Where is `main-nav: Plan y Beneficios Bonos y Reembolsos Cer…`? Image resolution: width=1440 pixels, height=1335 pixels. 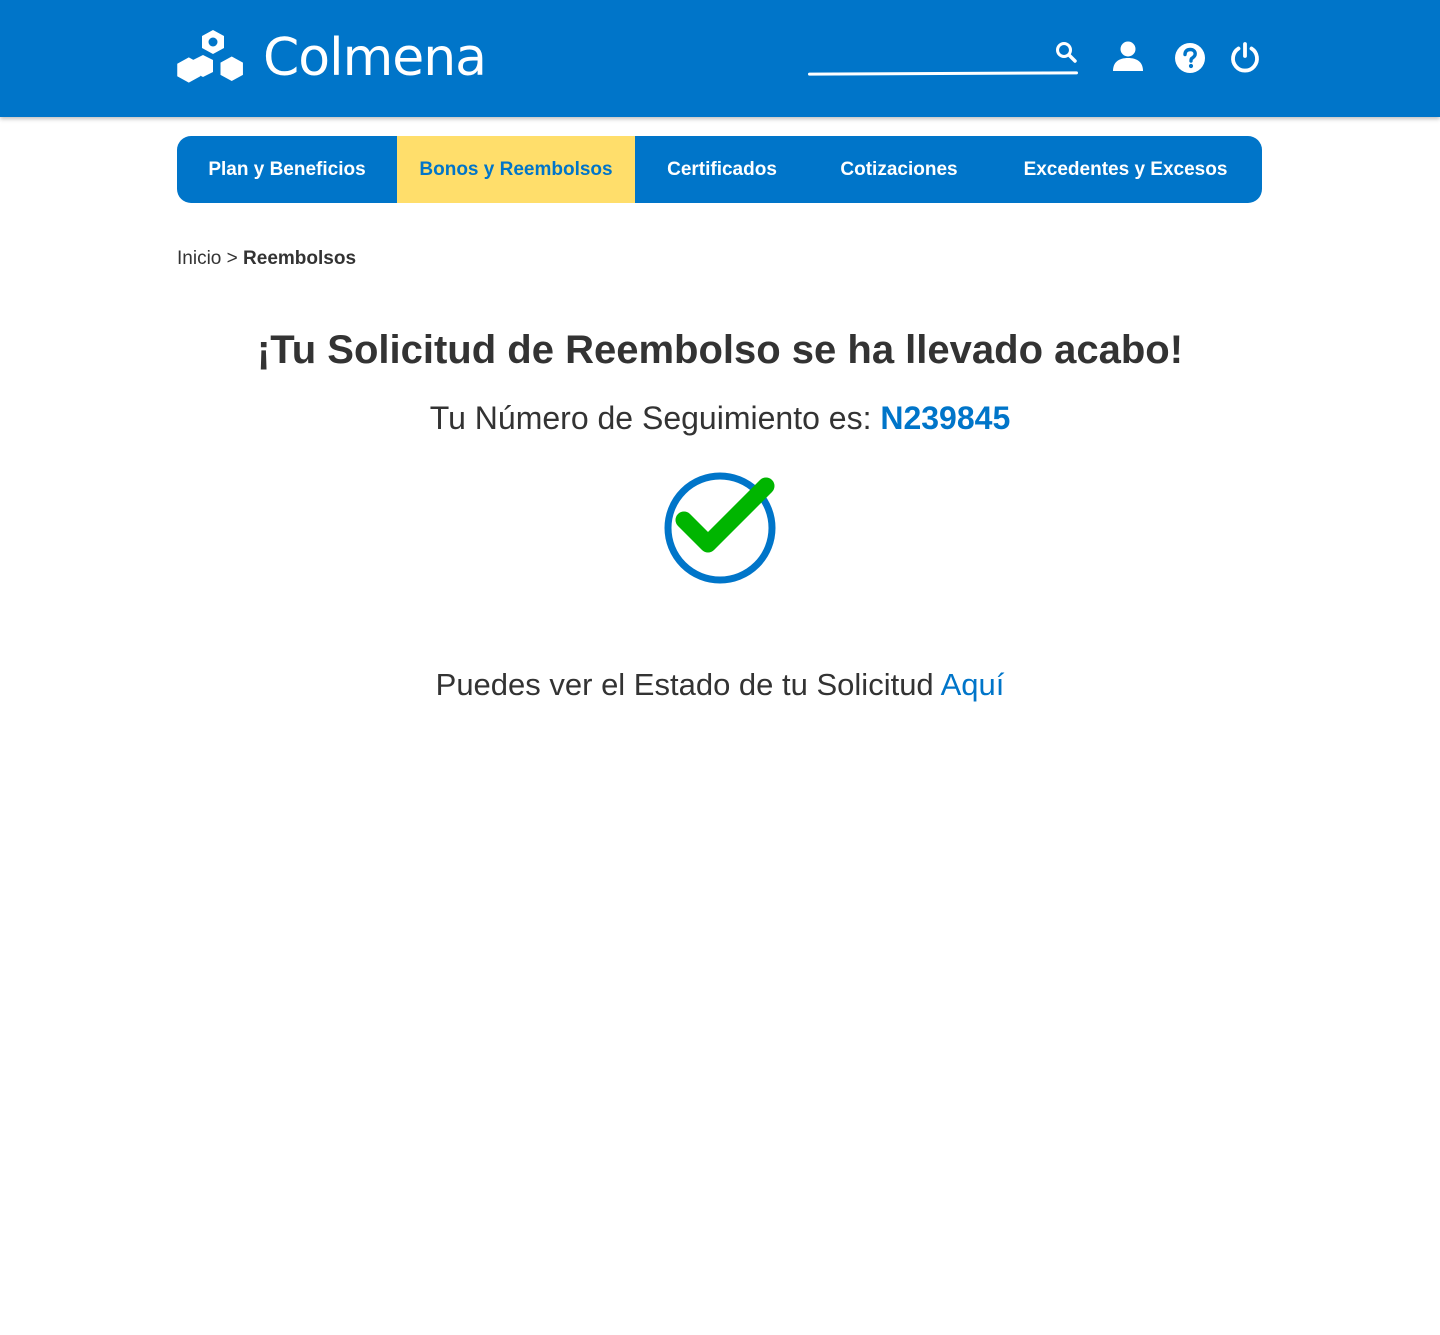 main-nav: Plan y Beneficios Bonos y Reembolsos Cer… is located at coordinates (719, 169).